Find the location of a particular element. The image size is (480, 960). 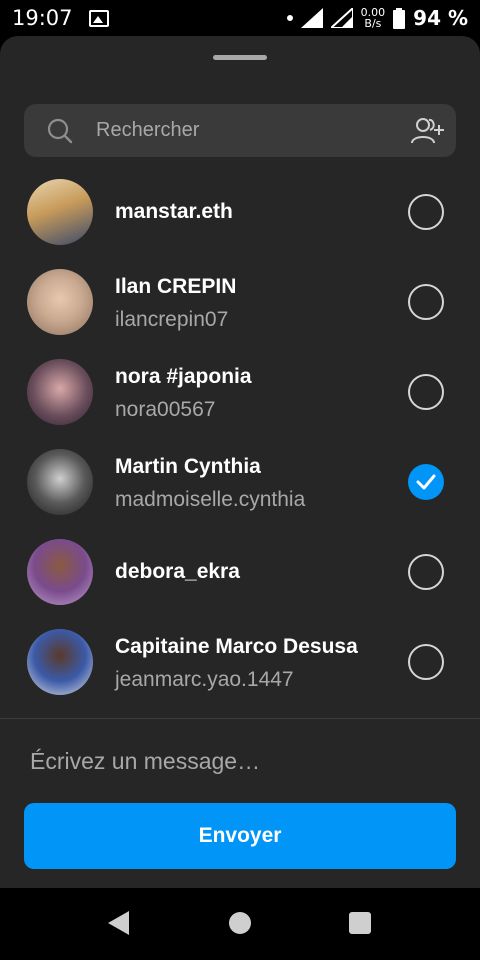

contact-name: manstar.eth is located at coordinates (174, 211).